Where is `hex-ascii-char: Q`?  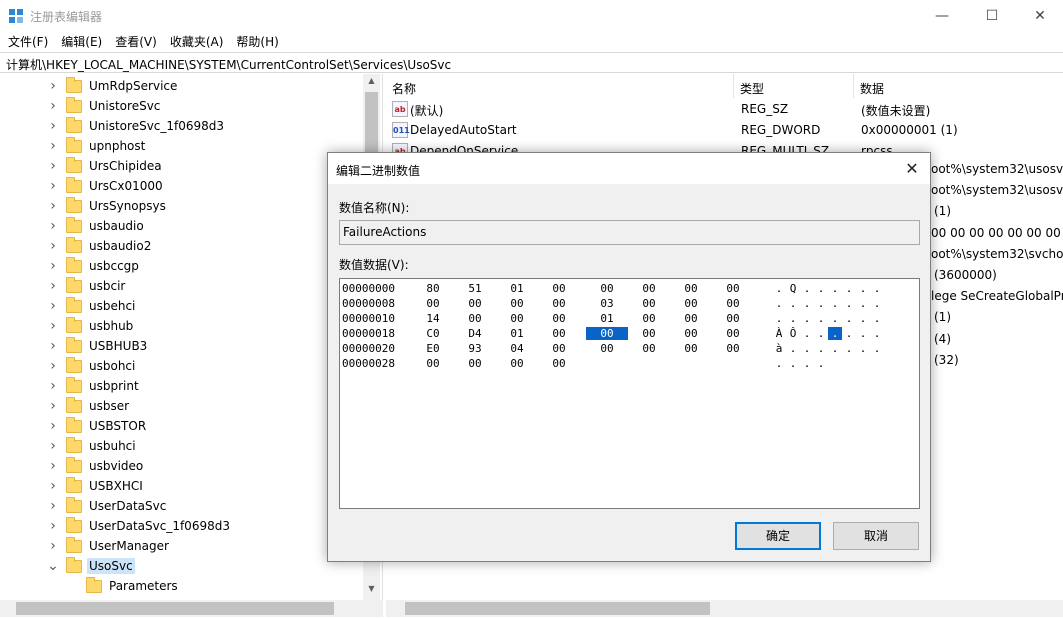
hex-ascii-char: Q is located at coordinates (793, 288).